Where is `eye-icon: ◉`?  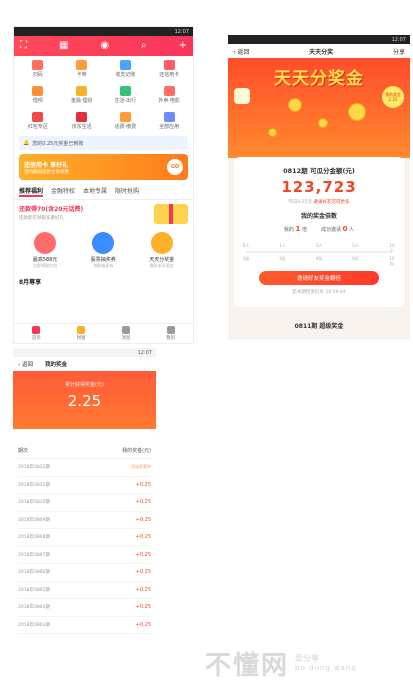
eye-icon: ◉ is located at coordinates (104, 46).